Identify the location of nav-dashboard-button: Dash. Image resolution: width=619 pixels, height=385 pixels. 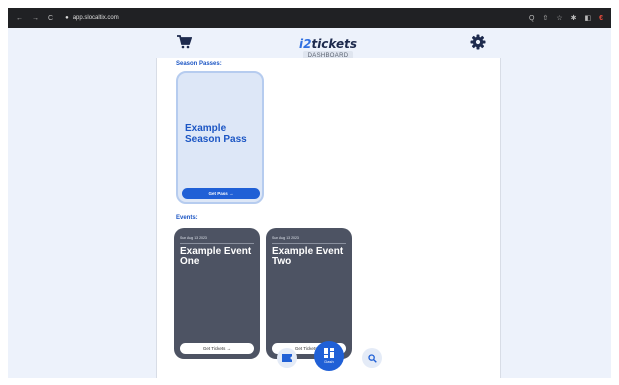
(329, 356).